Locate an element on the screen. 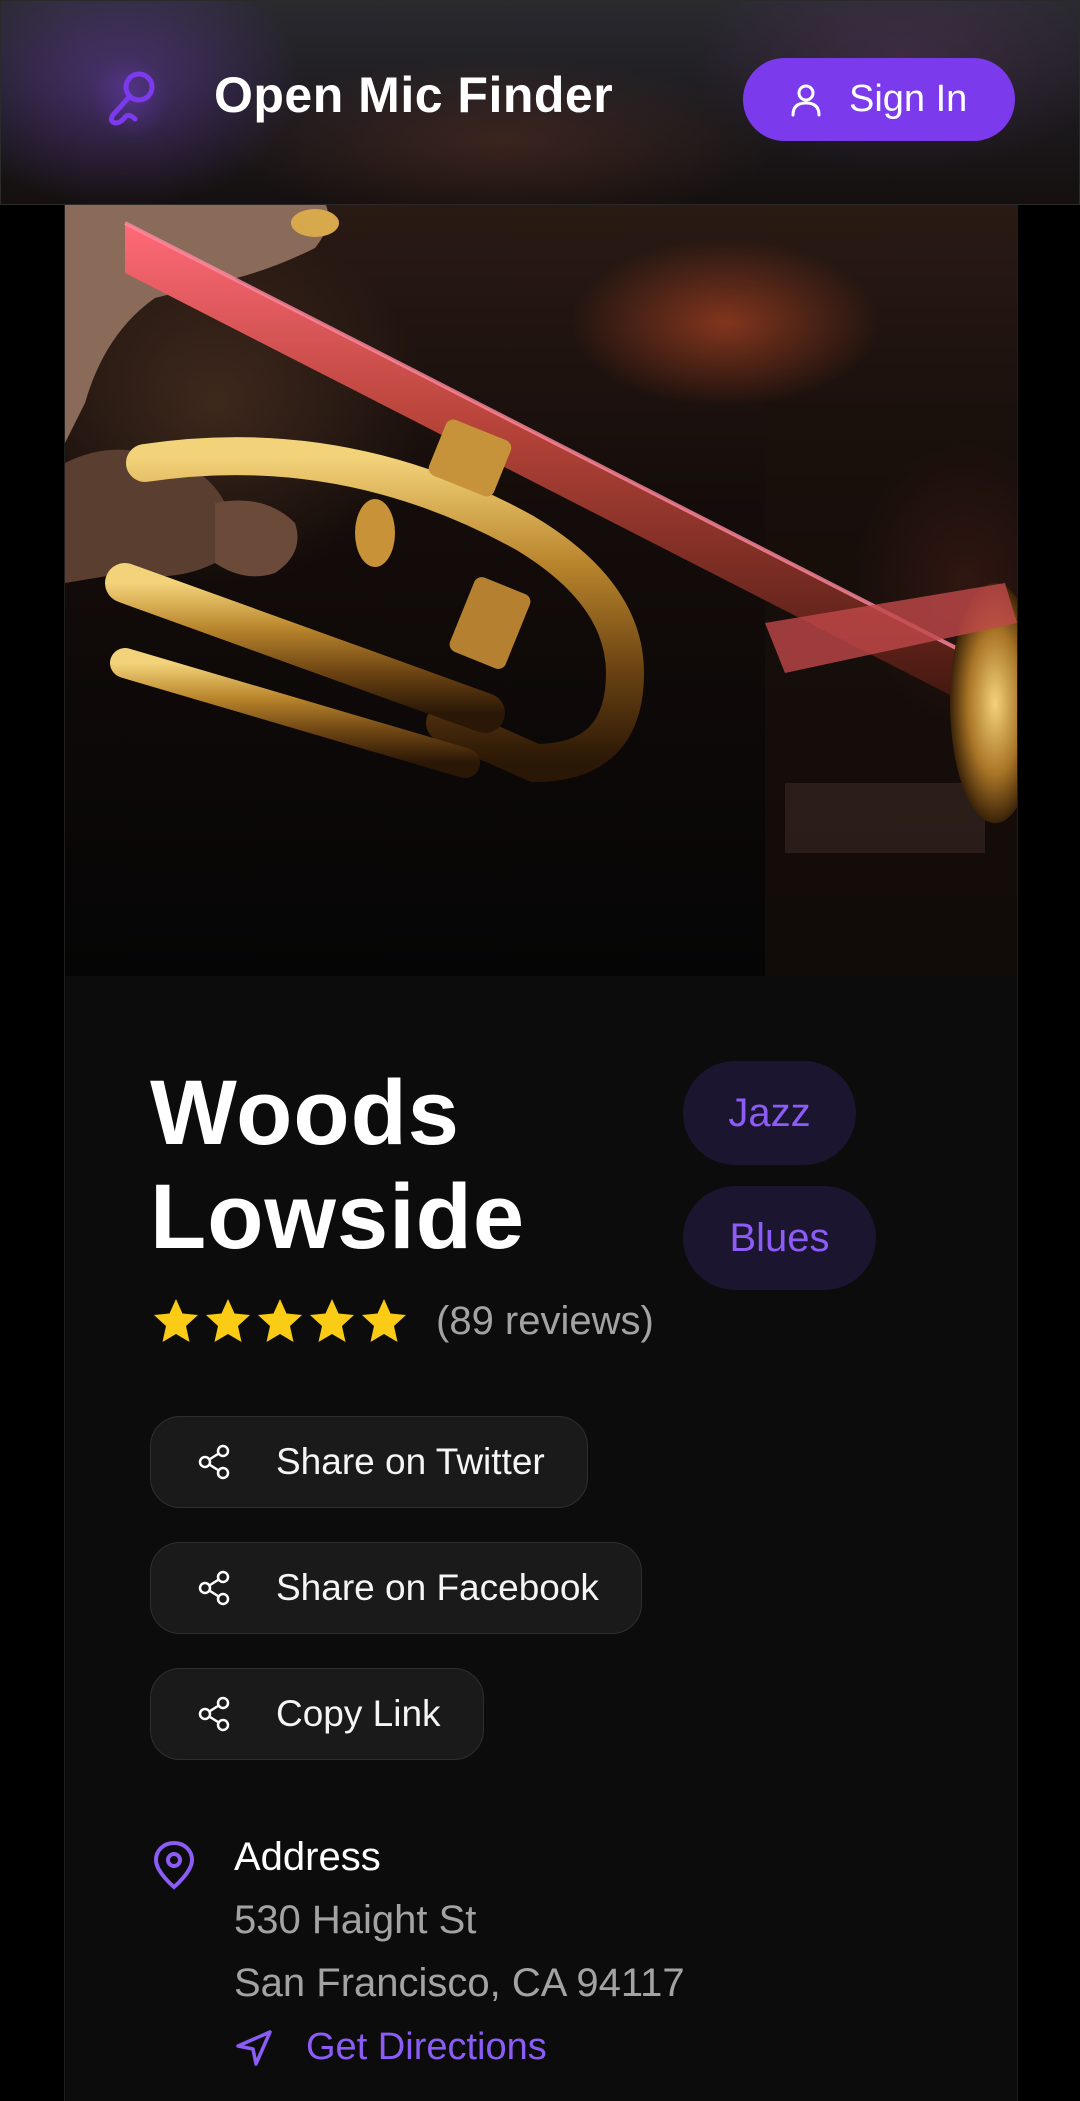 The width and height of the screenshot is (1080, 2101). share-facebook-button: Share on Facebook is located at coordinates (396, 1588).